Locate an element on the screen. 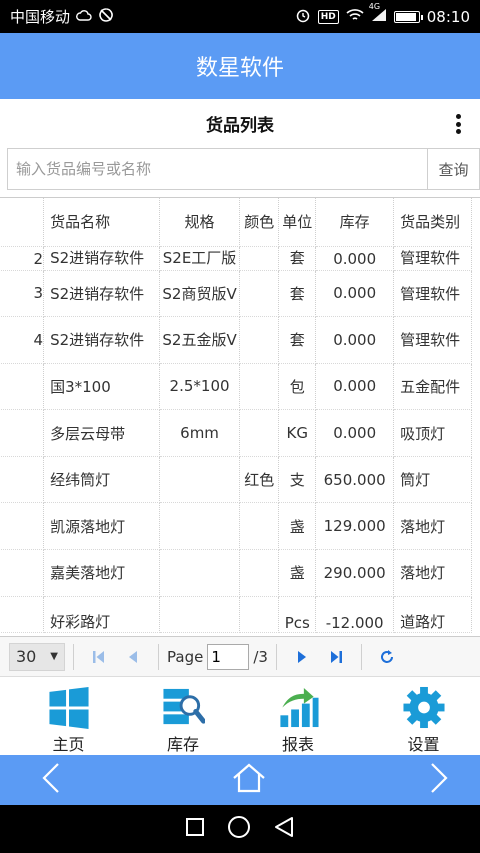 Image resolution: width=480 pixels, height=853 pixels. color-cell: 红色 is located at coordinates (259, 480).